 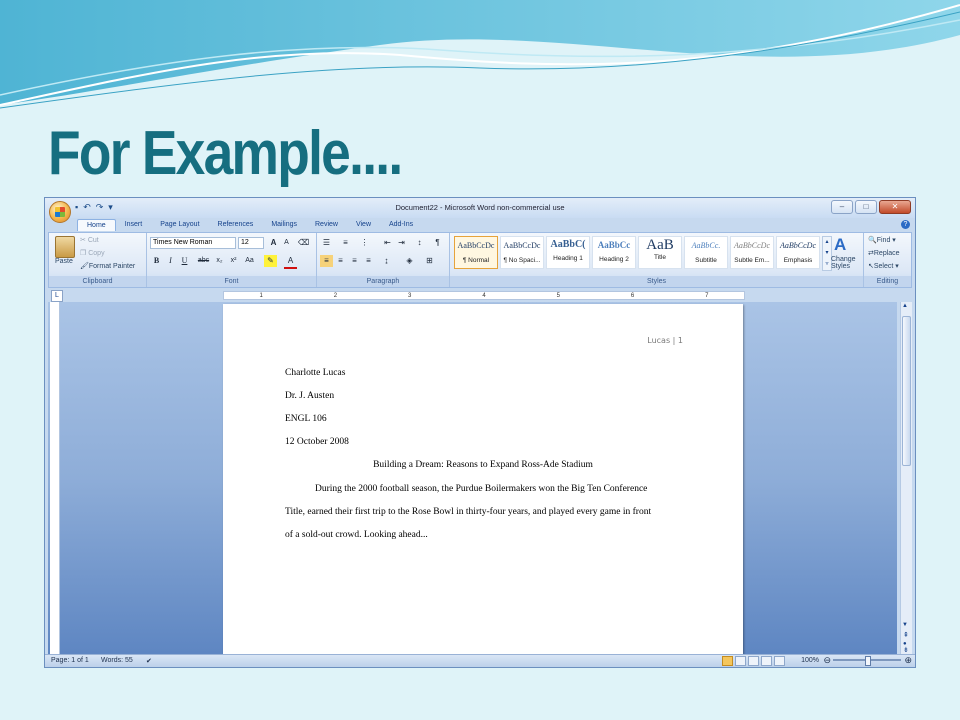 What do you see at coordinates (908, 660) in the screenshot?
I see `zoom-in-icon: ⊕` at bounding box center [908, 660].